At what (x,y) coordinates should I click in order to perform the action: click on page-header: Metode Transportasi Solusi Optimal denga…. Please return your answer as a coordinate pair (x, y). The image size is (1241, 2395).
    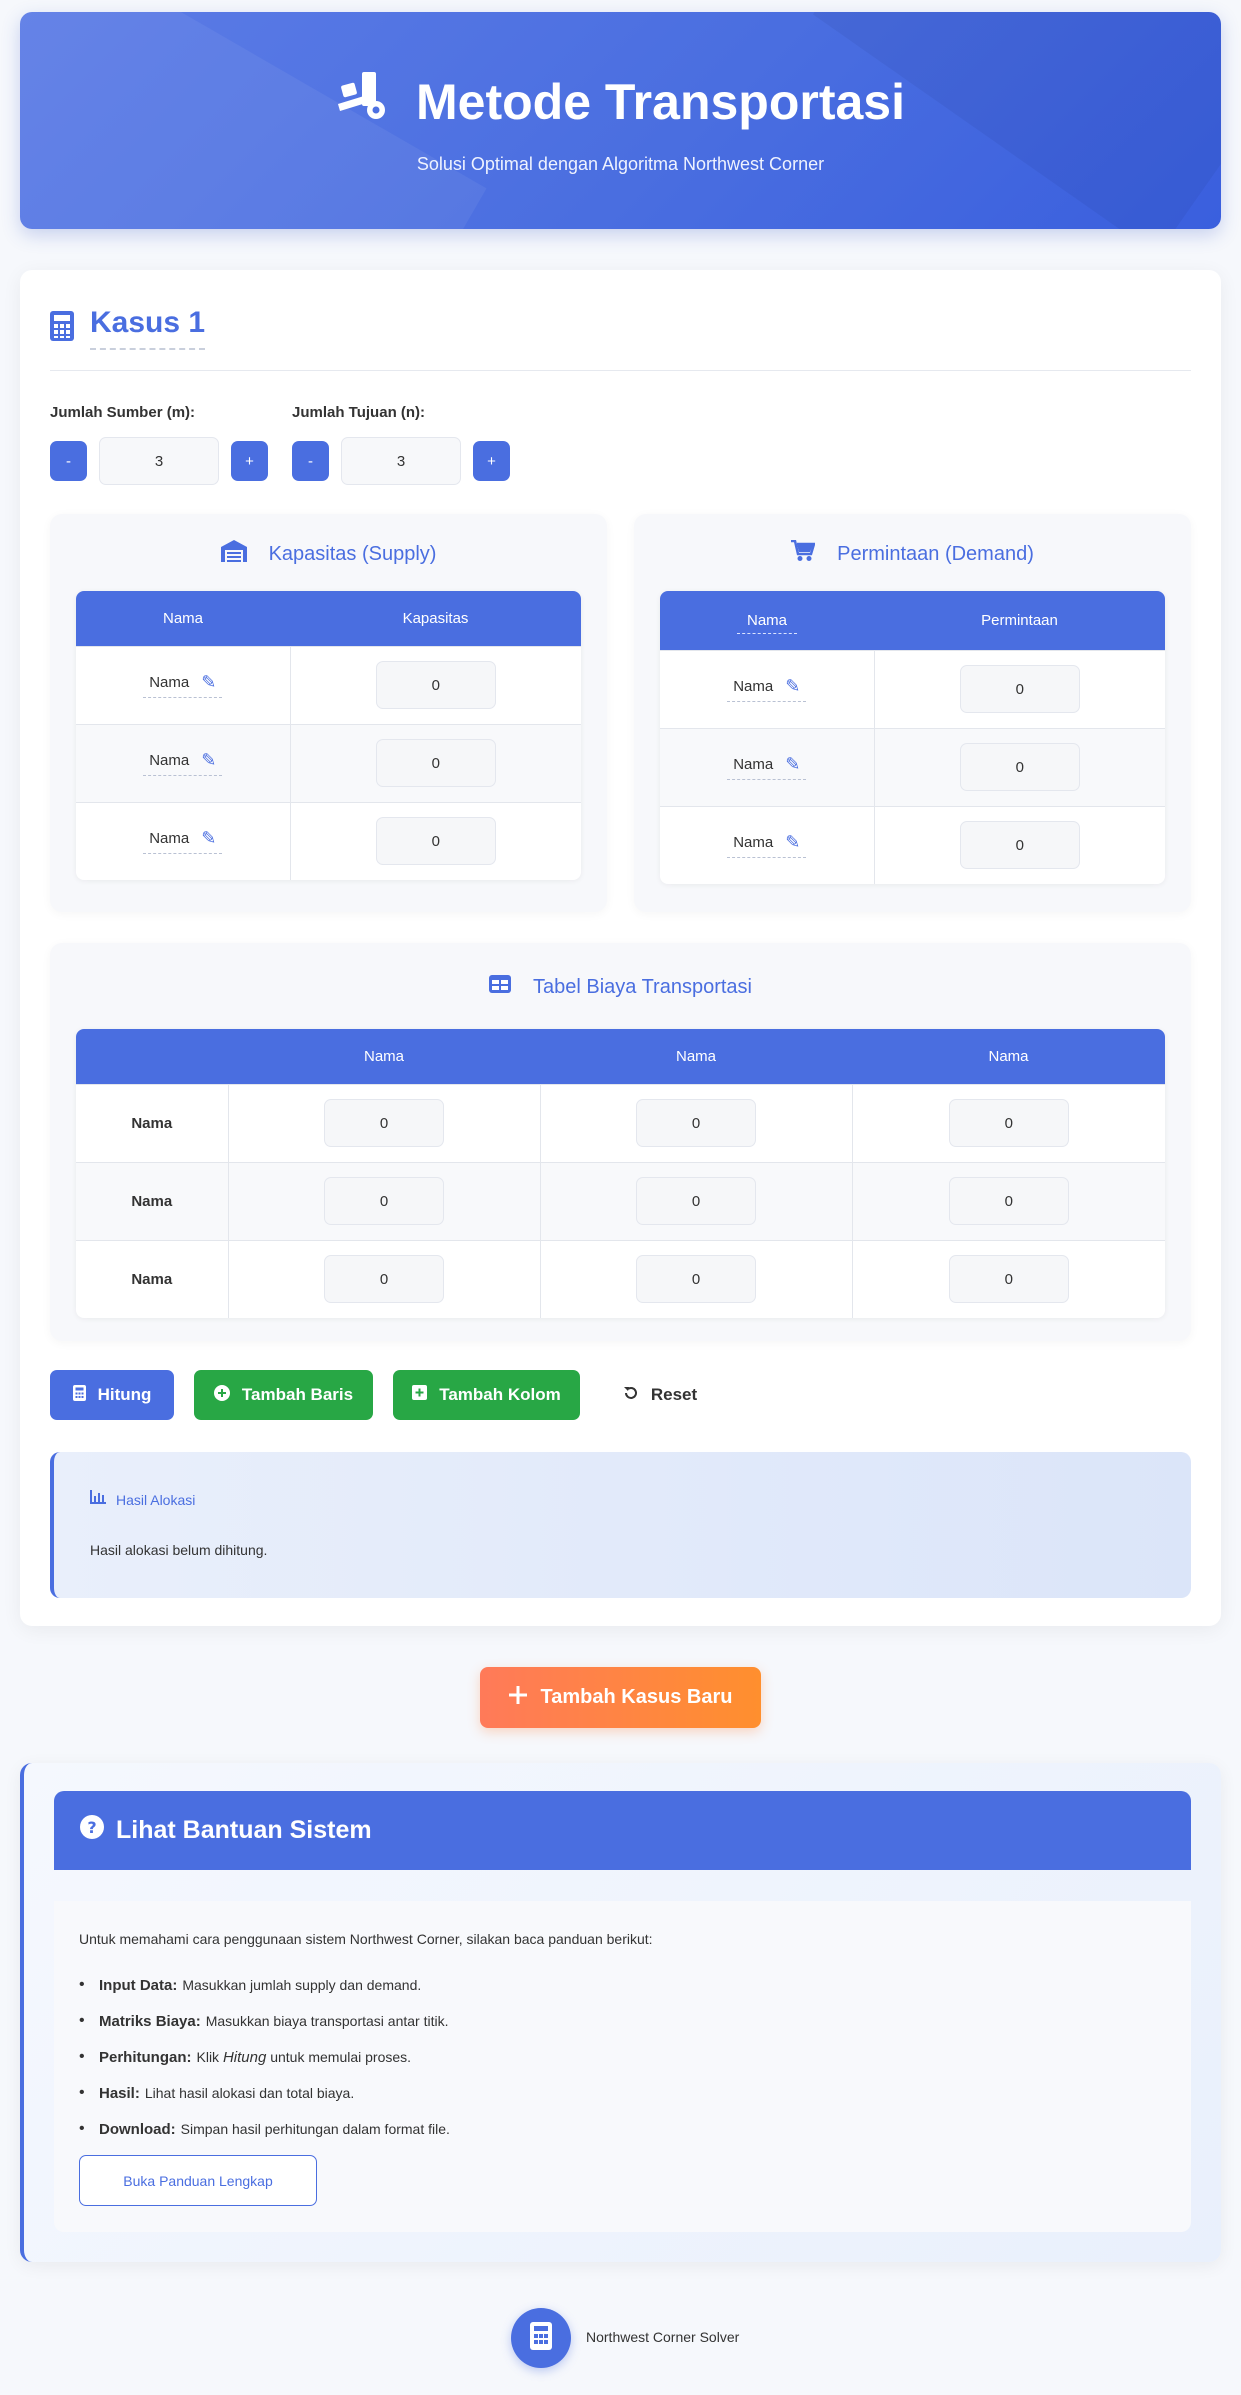
    Looking at the image, I should click on (620, 120).